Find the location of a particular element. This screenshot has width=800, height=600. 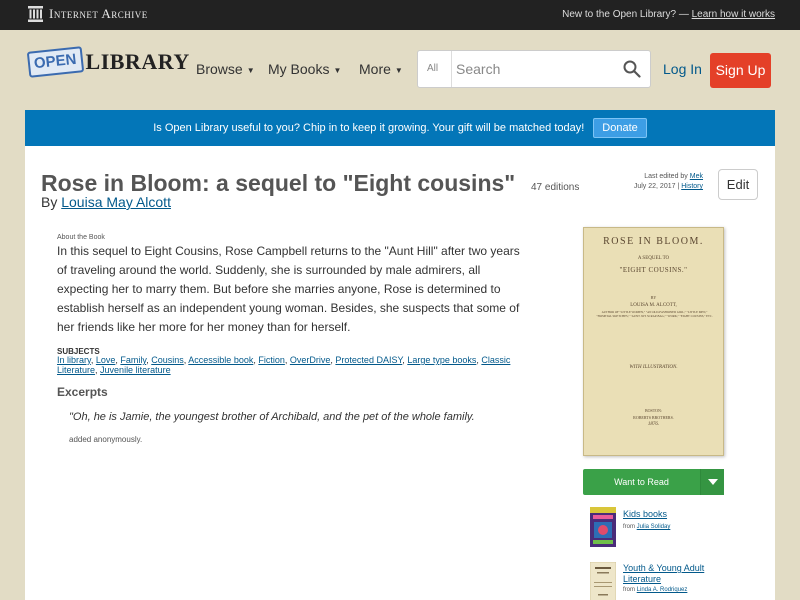

search-scope-select: All is located at coordinates (435, 69).